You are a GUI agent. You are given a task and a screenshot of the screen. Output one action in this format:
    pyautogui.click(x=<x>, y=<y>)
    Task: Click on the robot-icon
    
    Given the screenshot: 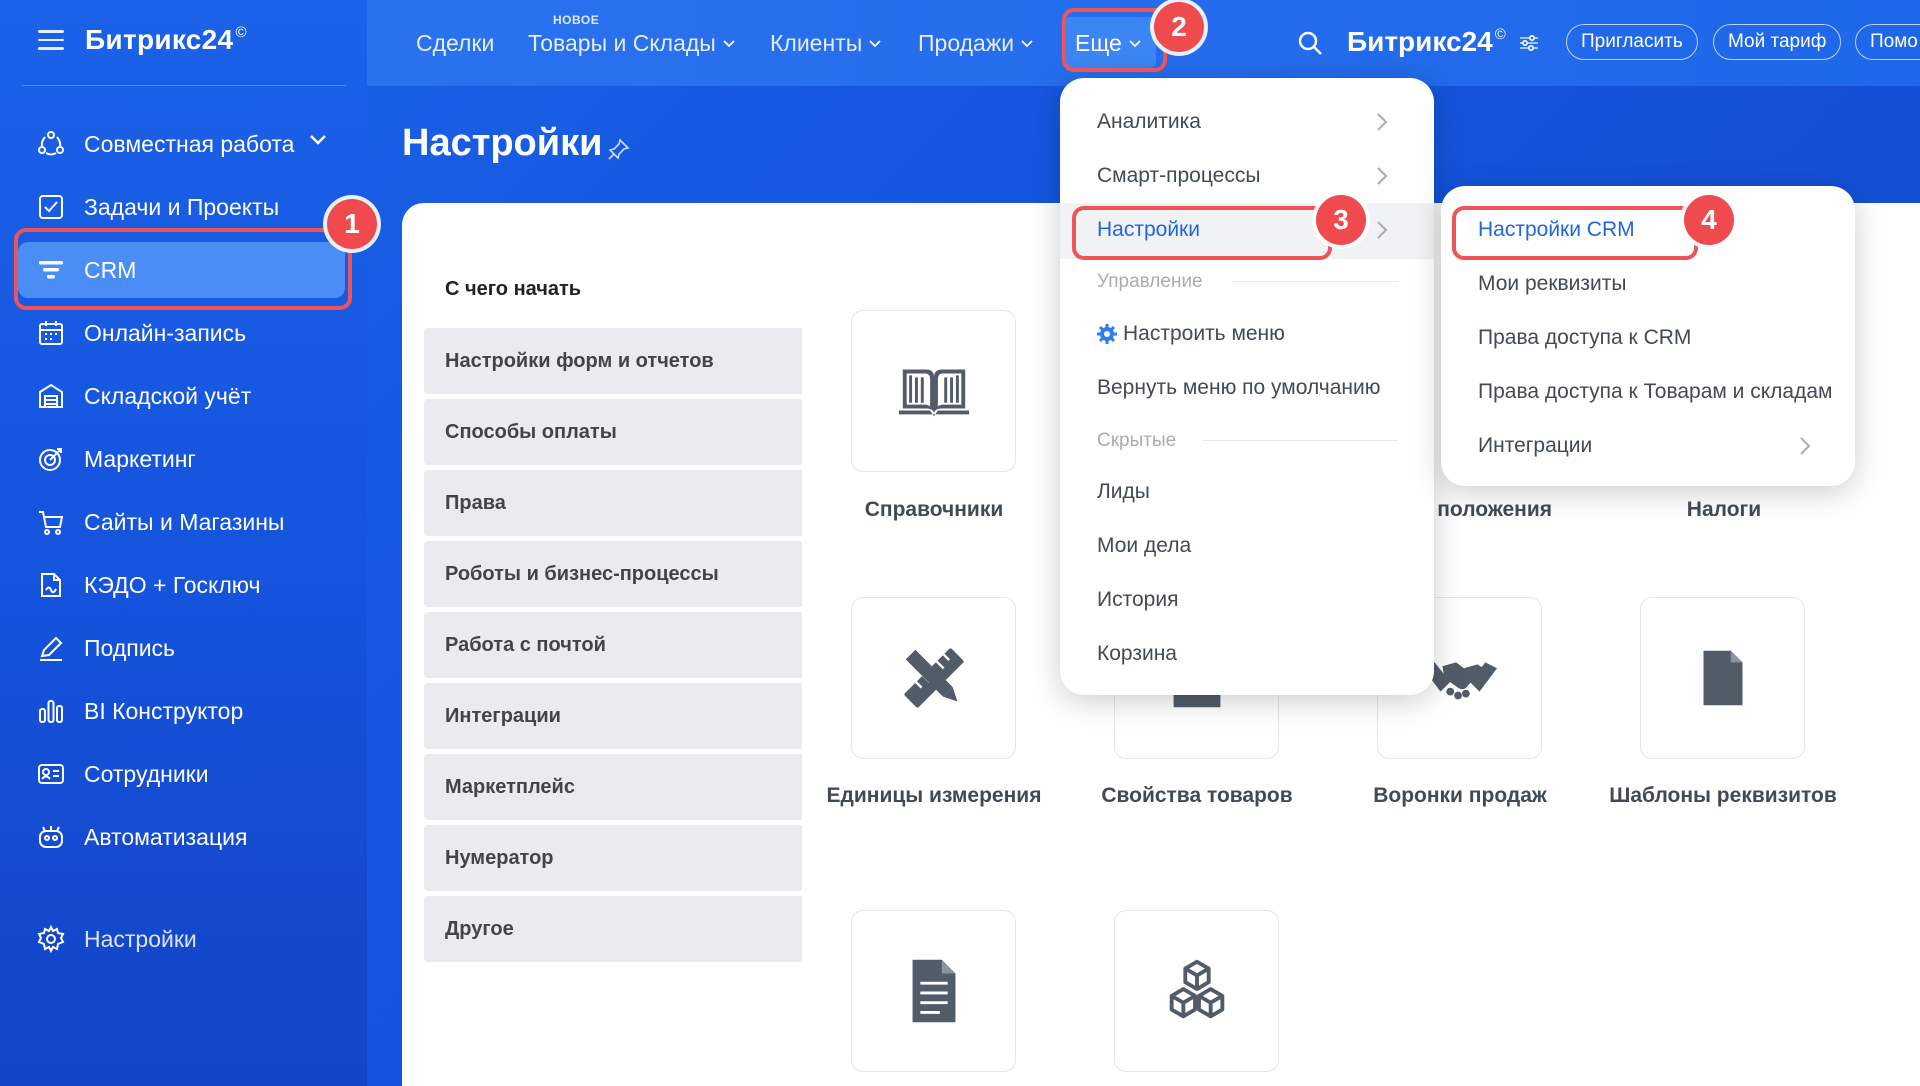 What is the action you would take?
    pyautogui.click(x=51, y=837)
    